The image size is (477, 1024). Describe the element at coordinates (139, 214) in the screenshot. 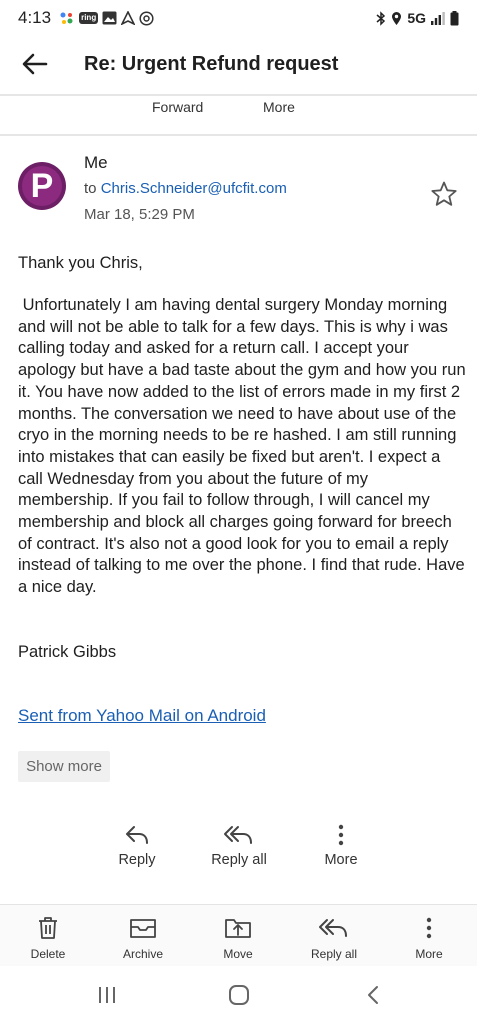

I see `message-date: Mar 18, 5:29 PM` at that location.